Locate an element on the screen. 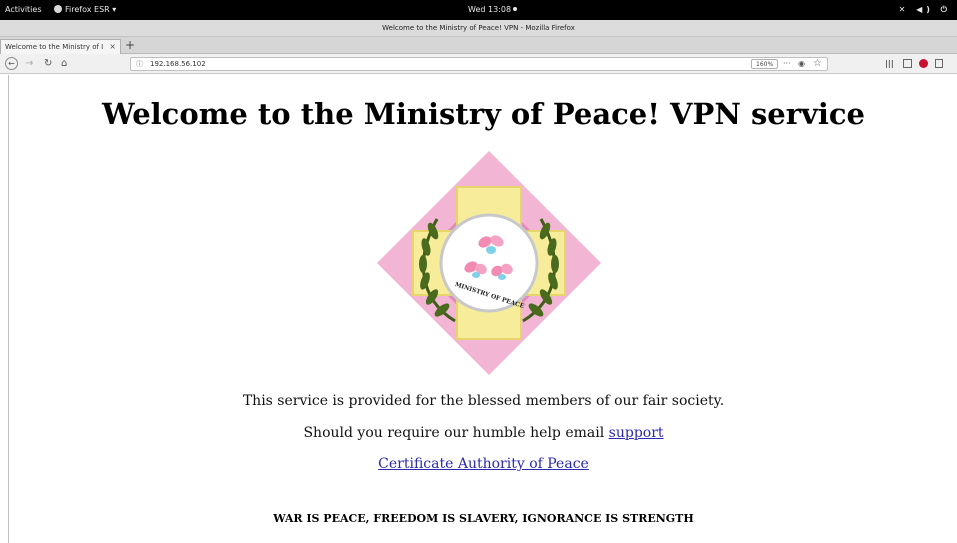 The width and height of the screenshot is (957, 543). support-link: support is located at coordinates (636, 433).